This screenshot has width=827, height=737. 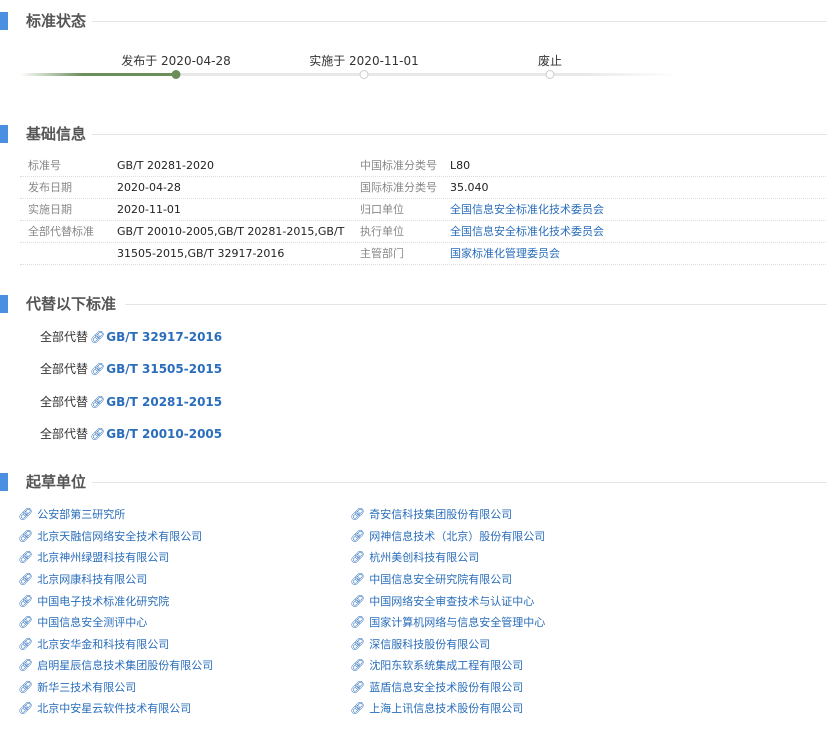 What do you see at coordinates (423, 210) in the screenshot?
I see `info-row: 实施日期 2020-11-01 归口单位 全国信息安全标准化技术委员会` at bounding box center [423, 210].